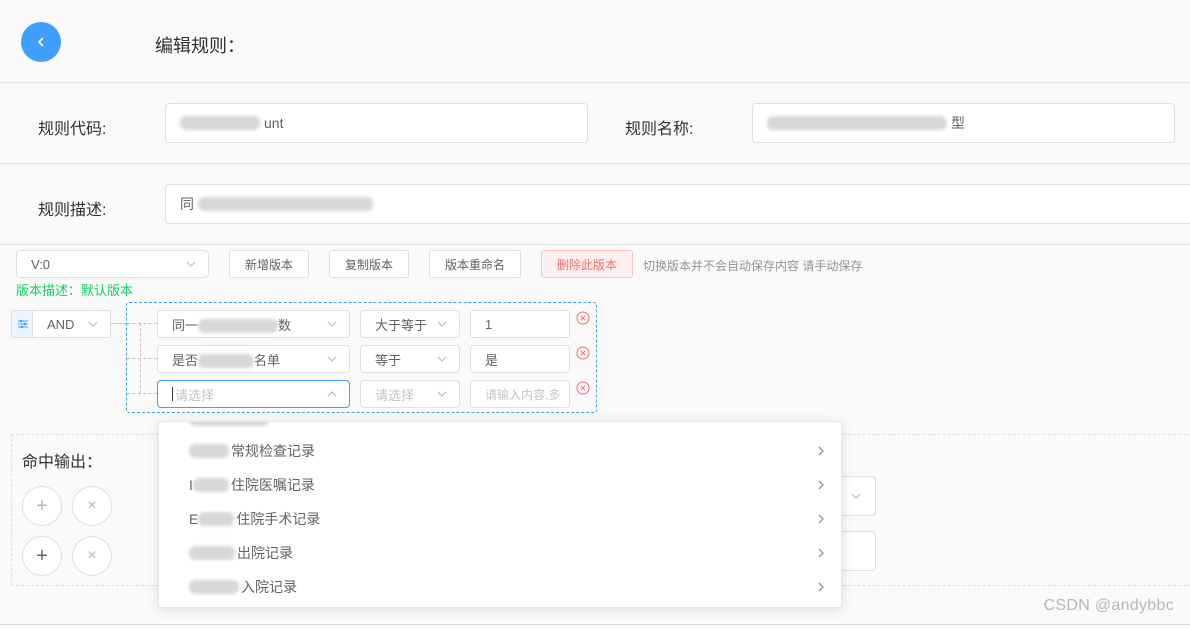  I want to click on condition-value: 是, so click(492, 360).